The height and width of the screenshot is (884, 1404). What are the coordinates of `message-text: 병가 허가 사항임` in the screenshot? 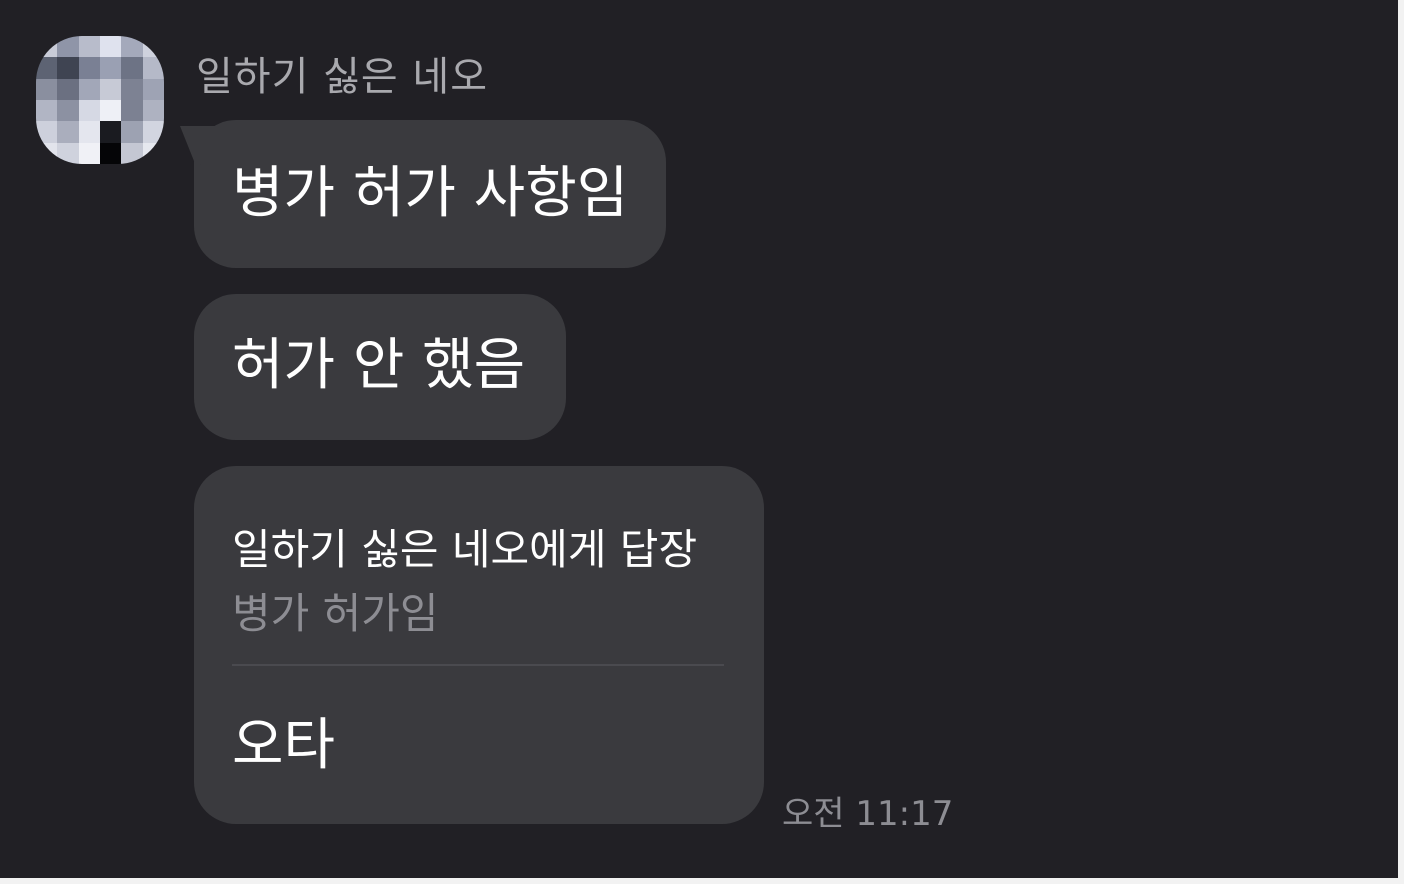 It's located at (430, 193).